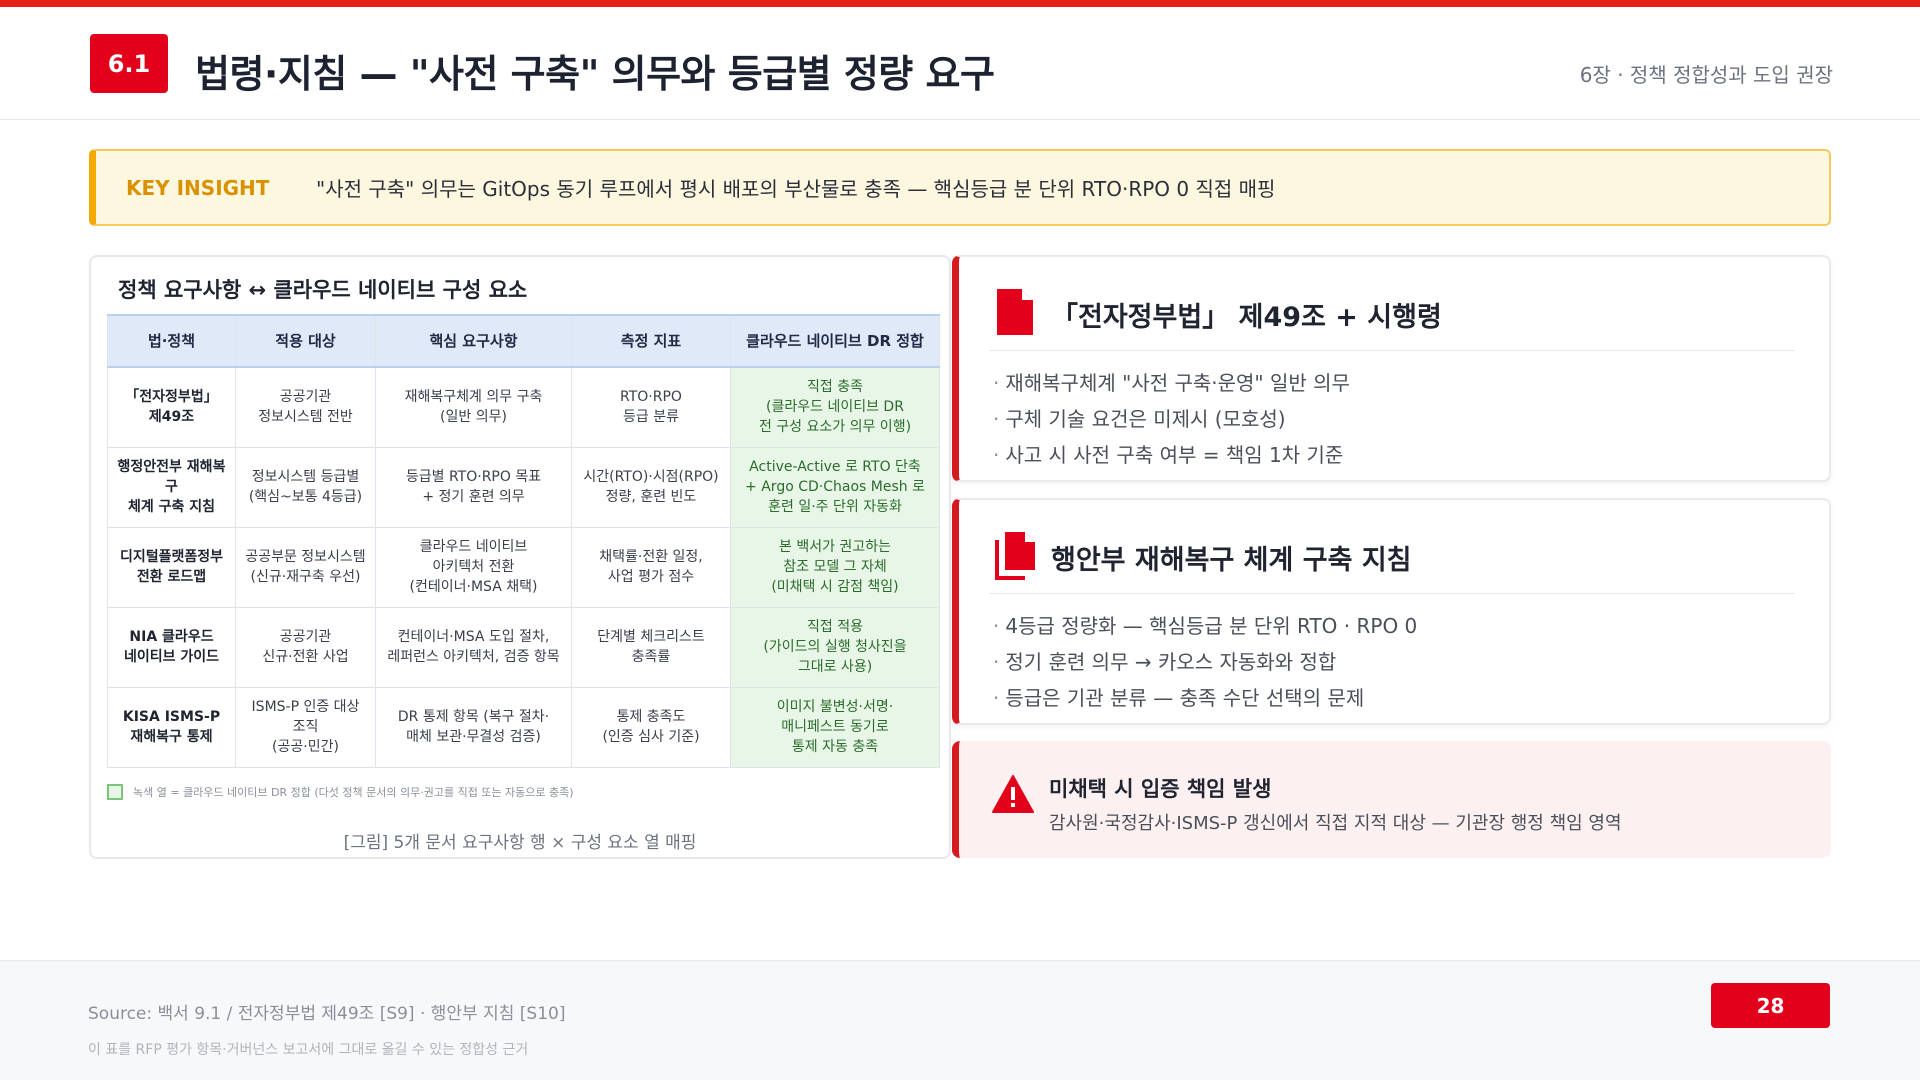 This screenshot has height=1080, width=1920. What do you see at coordinates (305, 341) in the screenshot?
I see `column-header: 적용 대상` at bounding box center [305, 341].